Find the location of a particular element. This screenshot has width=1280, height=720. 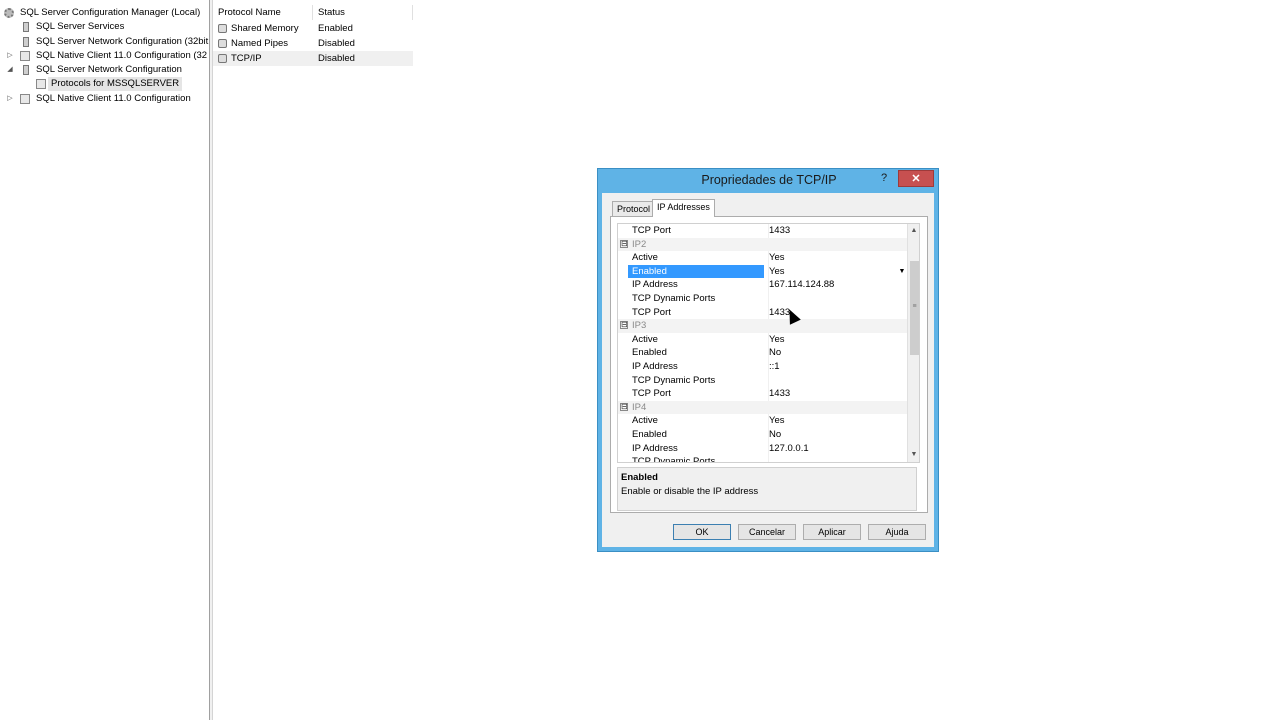

list-row-tcp-ip: TCP/IP Disabled is located at coordinates (313, 58).